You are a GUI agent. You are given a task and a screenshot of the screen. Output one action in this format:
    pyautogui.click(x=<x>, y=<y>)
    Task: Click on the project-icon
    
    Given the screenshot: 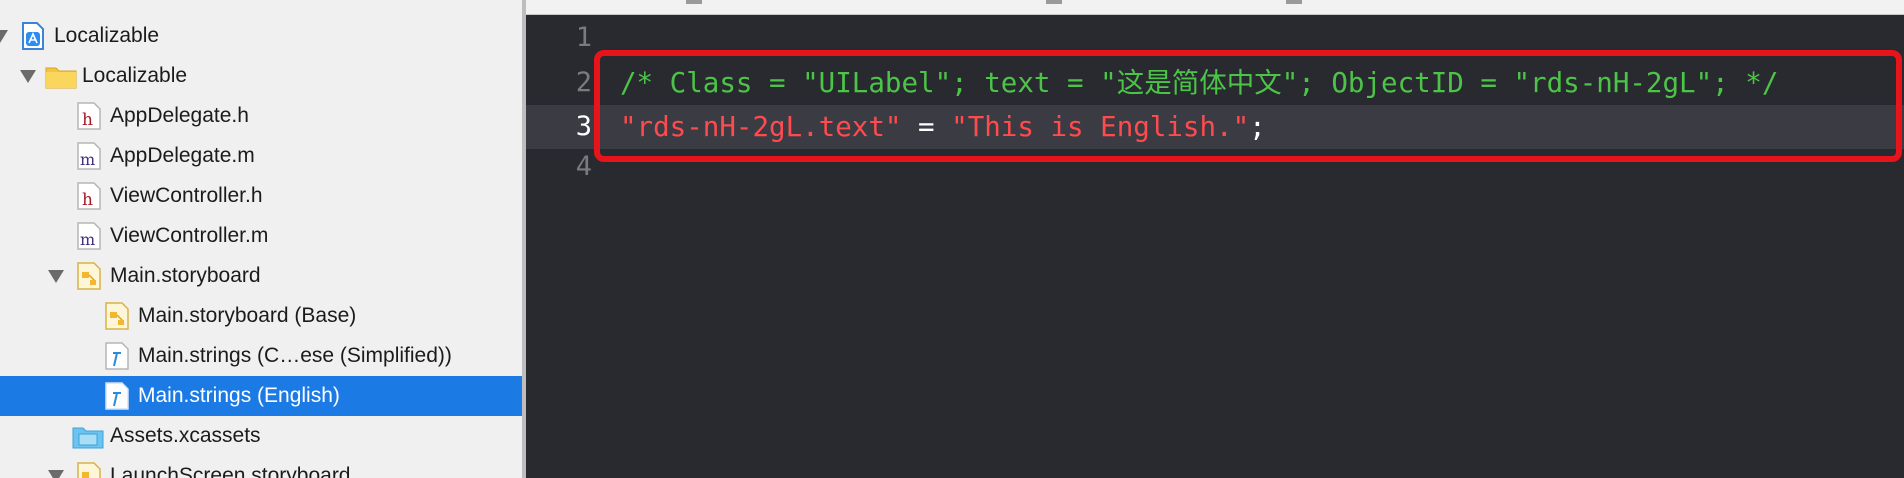 What is the action you would take?
    pyautogui.click(x=33, y=36)
    